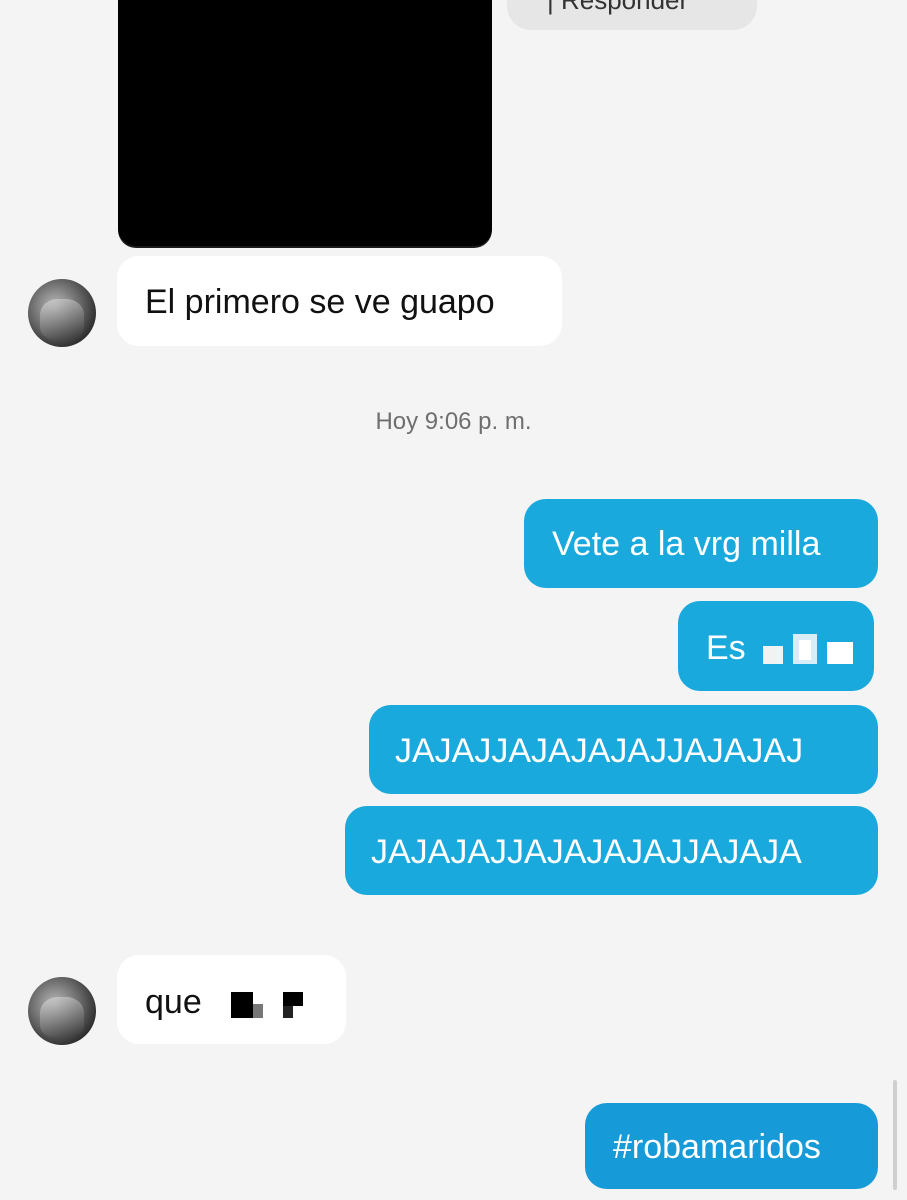 This screenshot has width=907, height=1200. I want to click on shared-image, so click(305, 123).